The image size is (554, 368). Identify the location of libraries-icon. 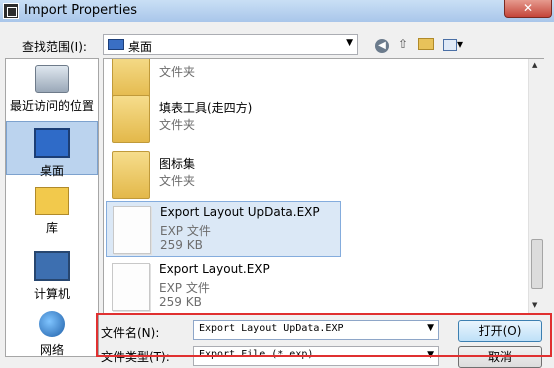
(52, 201).